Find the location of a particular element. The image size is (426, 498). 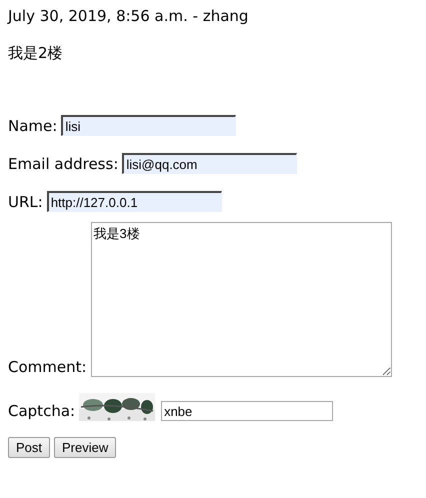

comment-text: 我是2楼 is located at coordinates (36, 53).